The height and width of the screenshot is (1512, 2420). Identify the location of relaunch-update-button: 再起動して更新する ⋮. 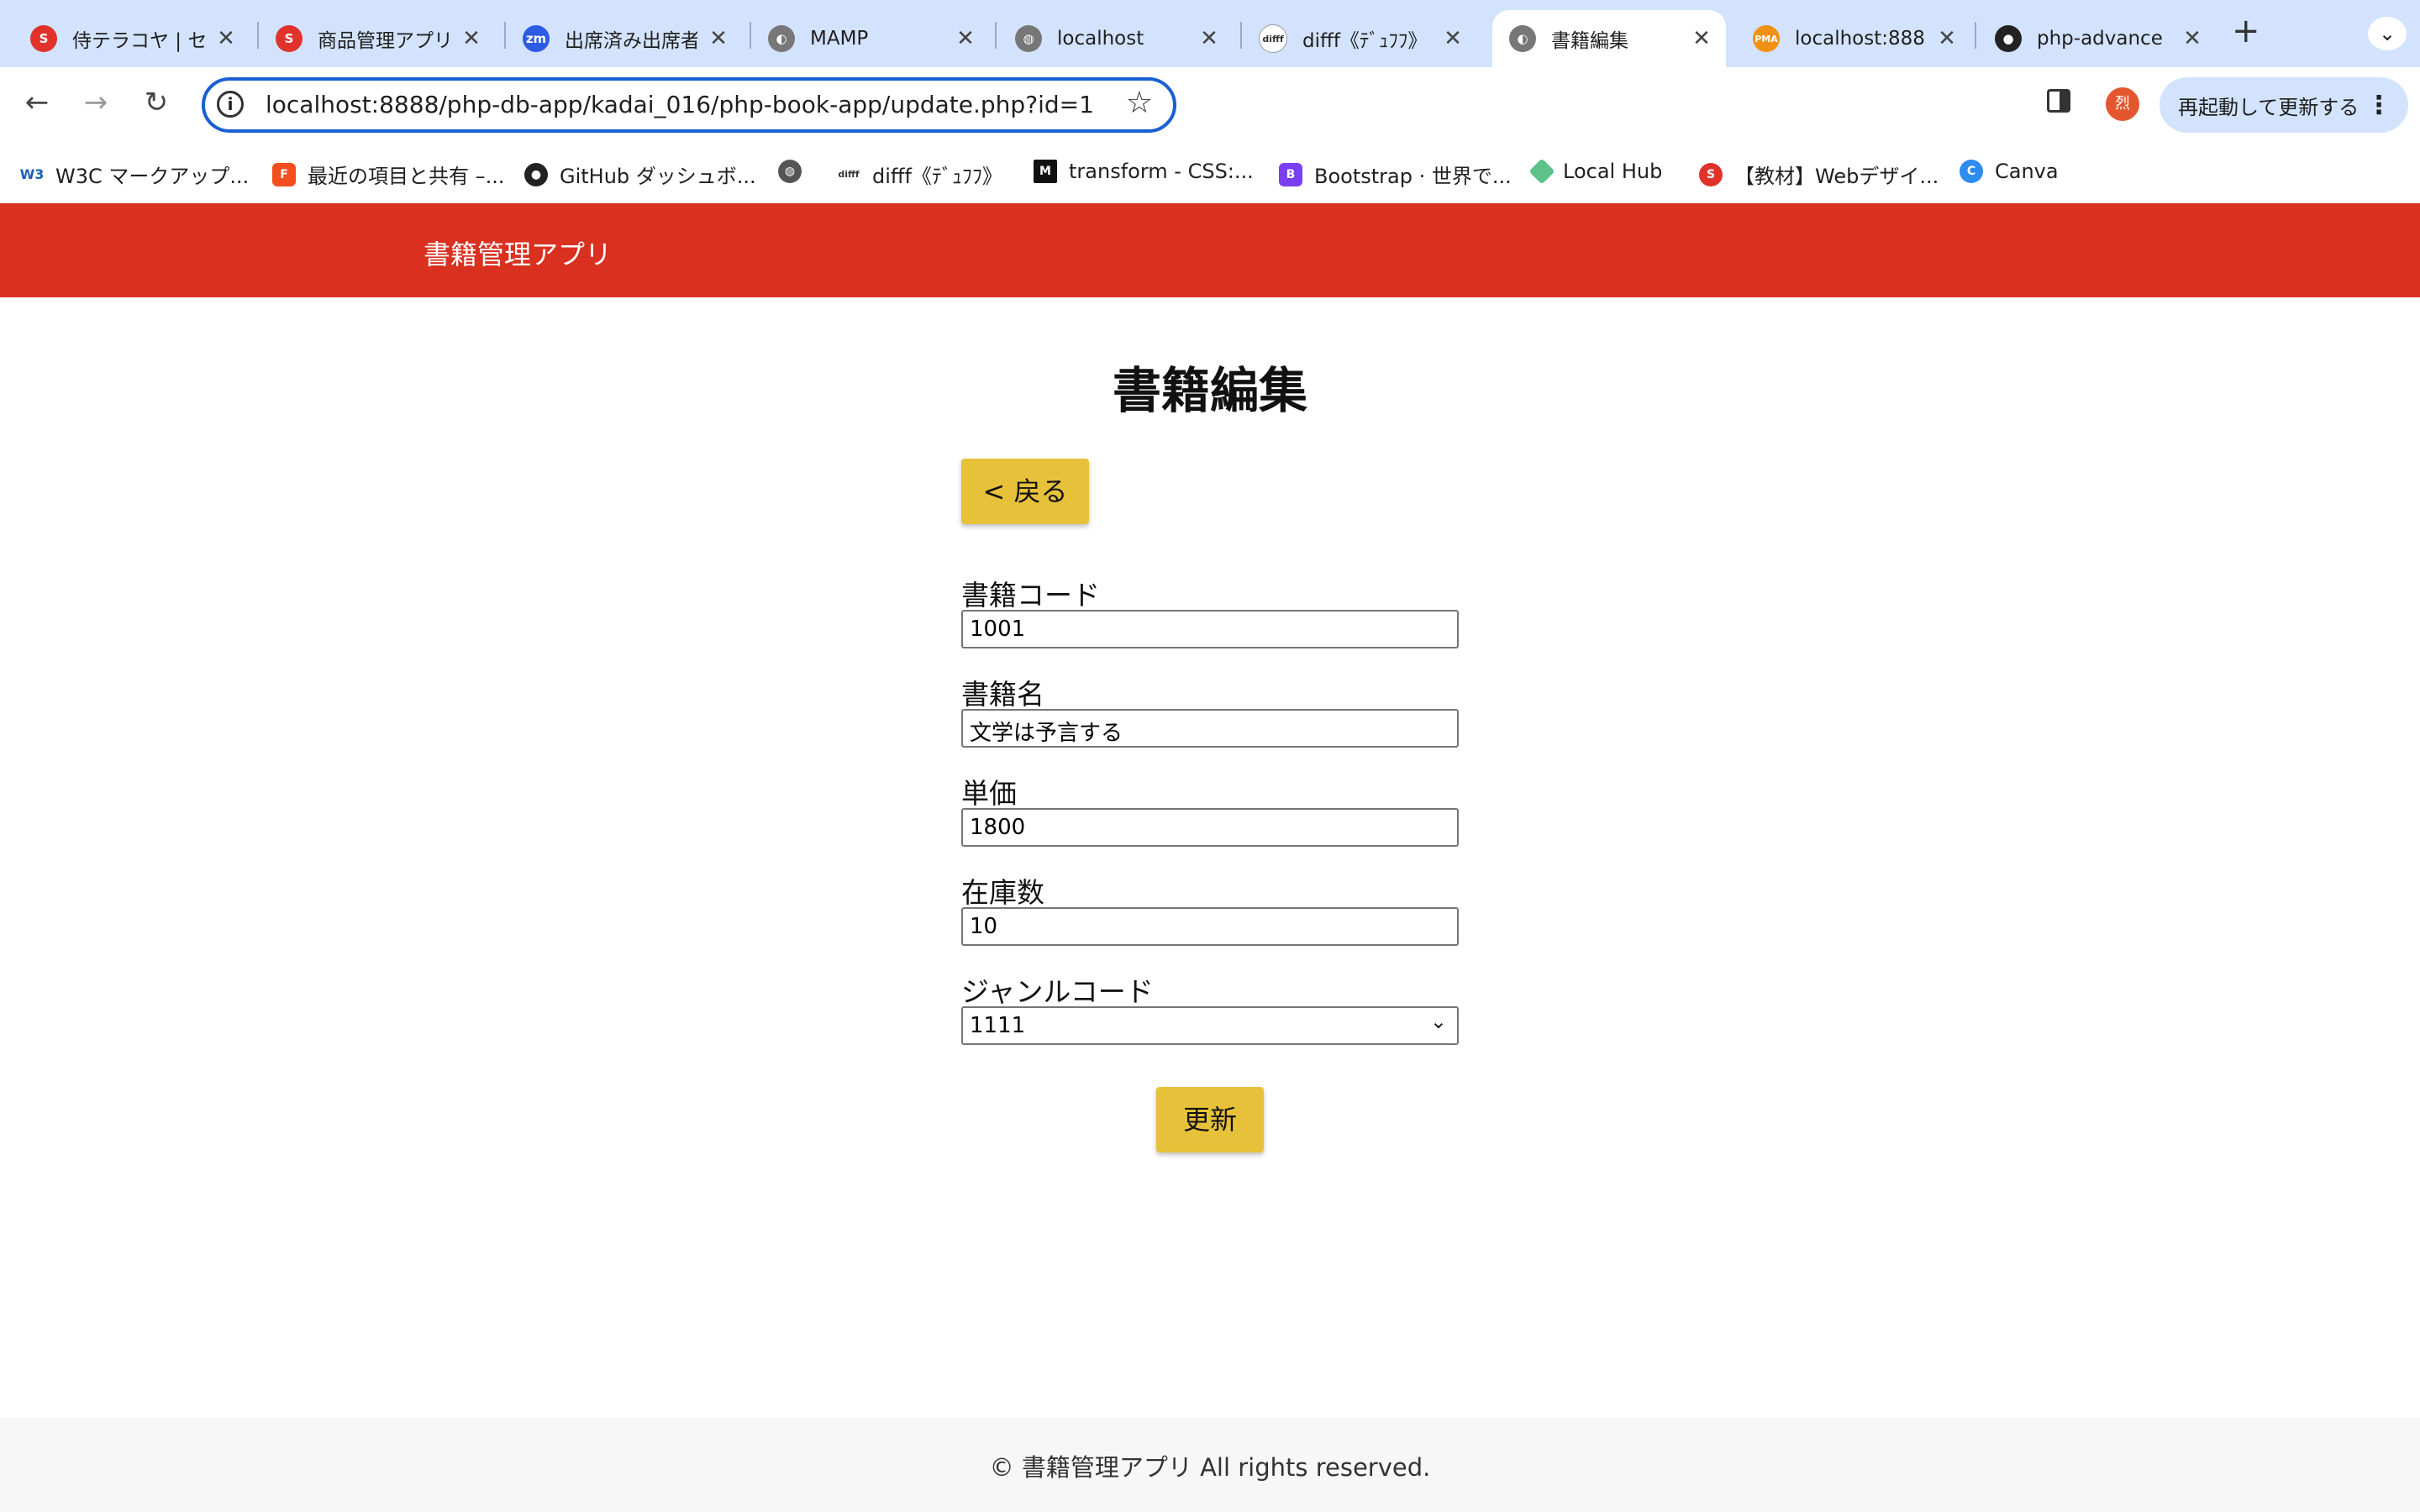
(2284, 105).